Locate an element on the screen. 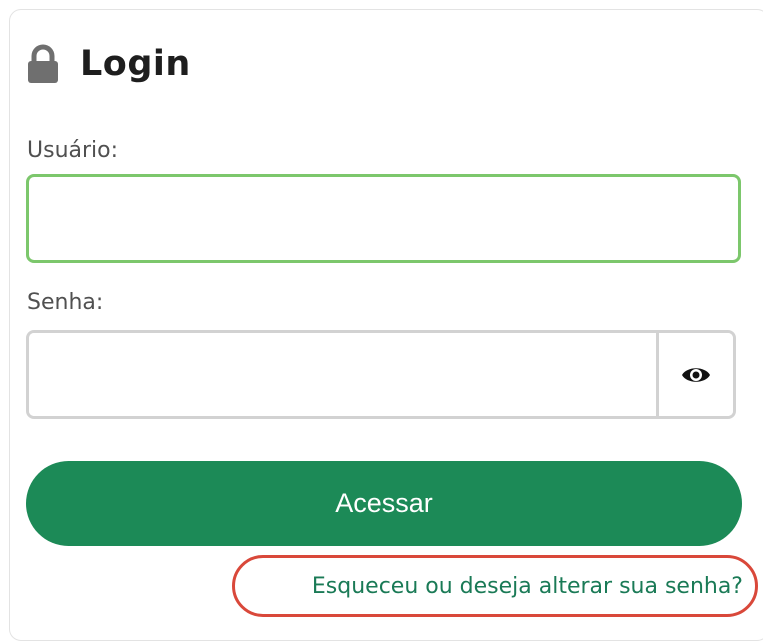 The width and height of the screenshot is (763, 643). forgot-password-link: Esqueceu ou deseja alterar sua senha? is located at coordinates (527, 586).